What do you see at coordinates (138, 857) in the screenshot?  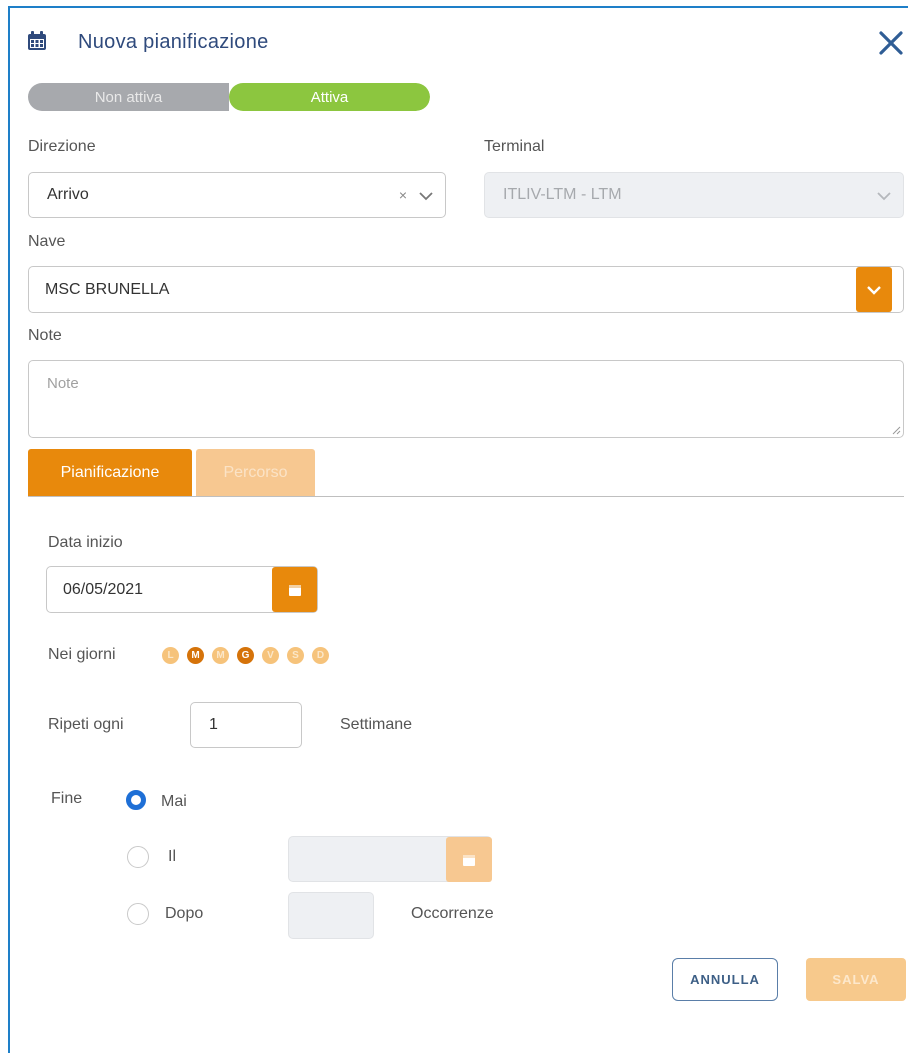 I see `radio-end-on-date` at bounding box center [138, 857].